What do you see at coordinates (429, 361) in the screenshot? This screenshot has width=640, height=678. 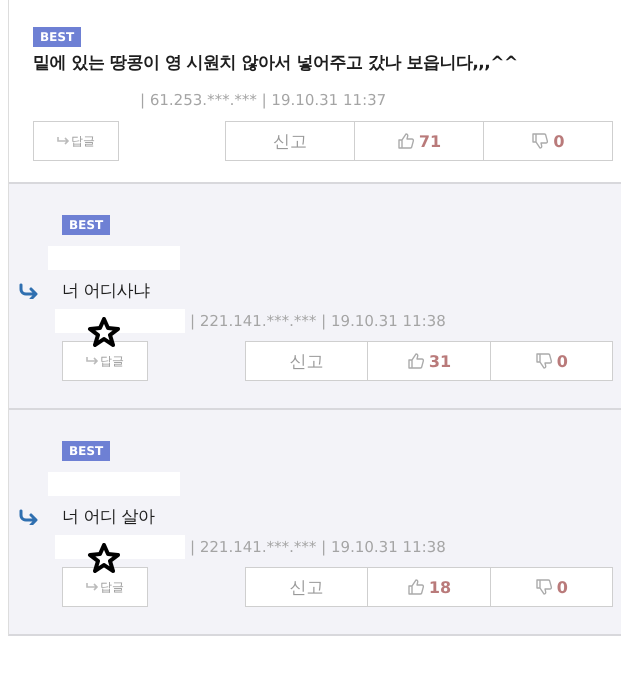 I see `like-button: 31` at bounding box center [429, 361].